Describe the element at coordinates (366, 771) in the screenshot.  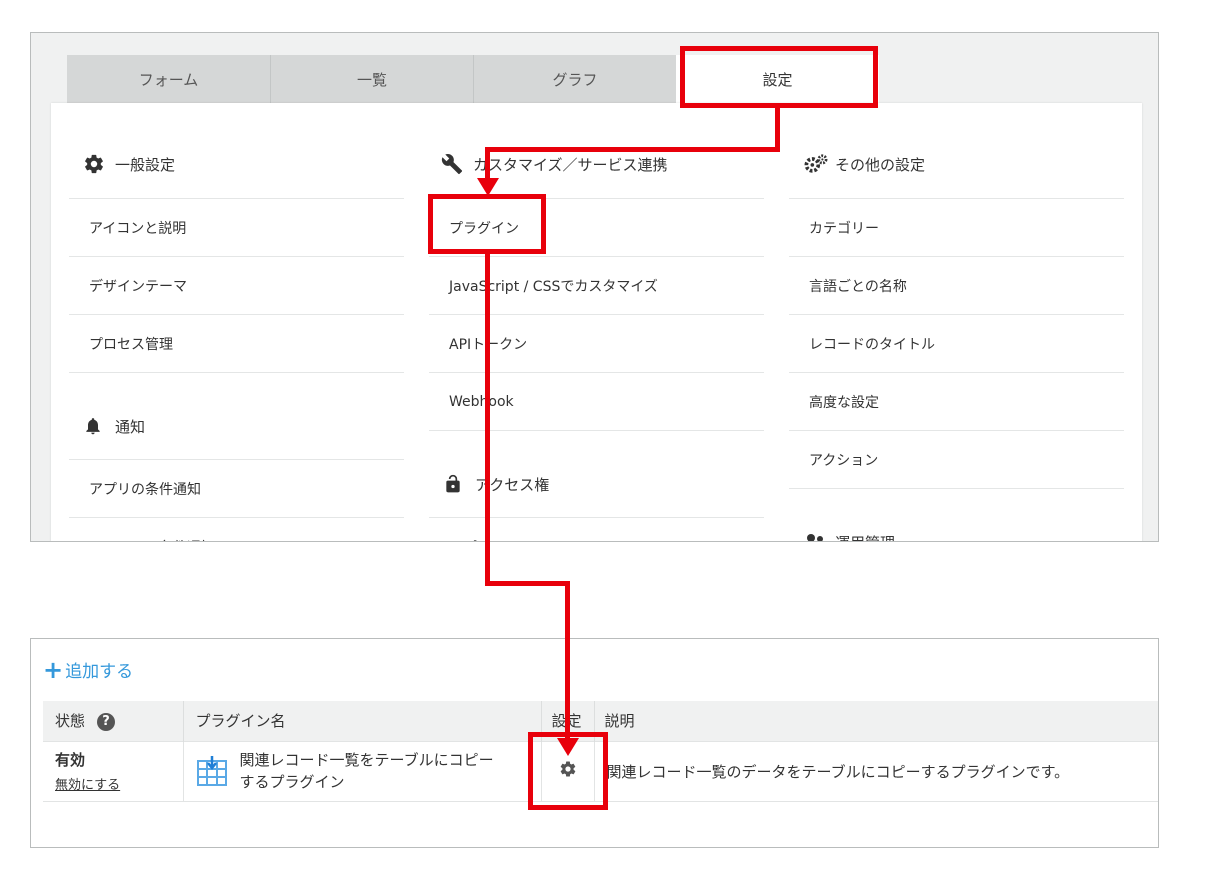
I see `plugin-name: 関連レコード一覧をテーブルにコピー するプラグイン` at that location.